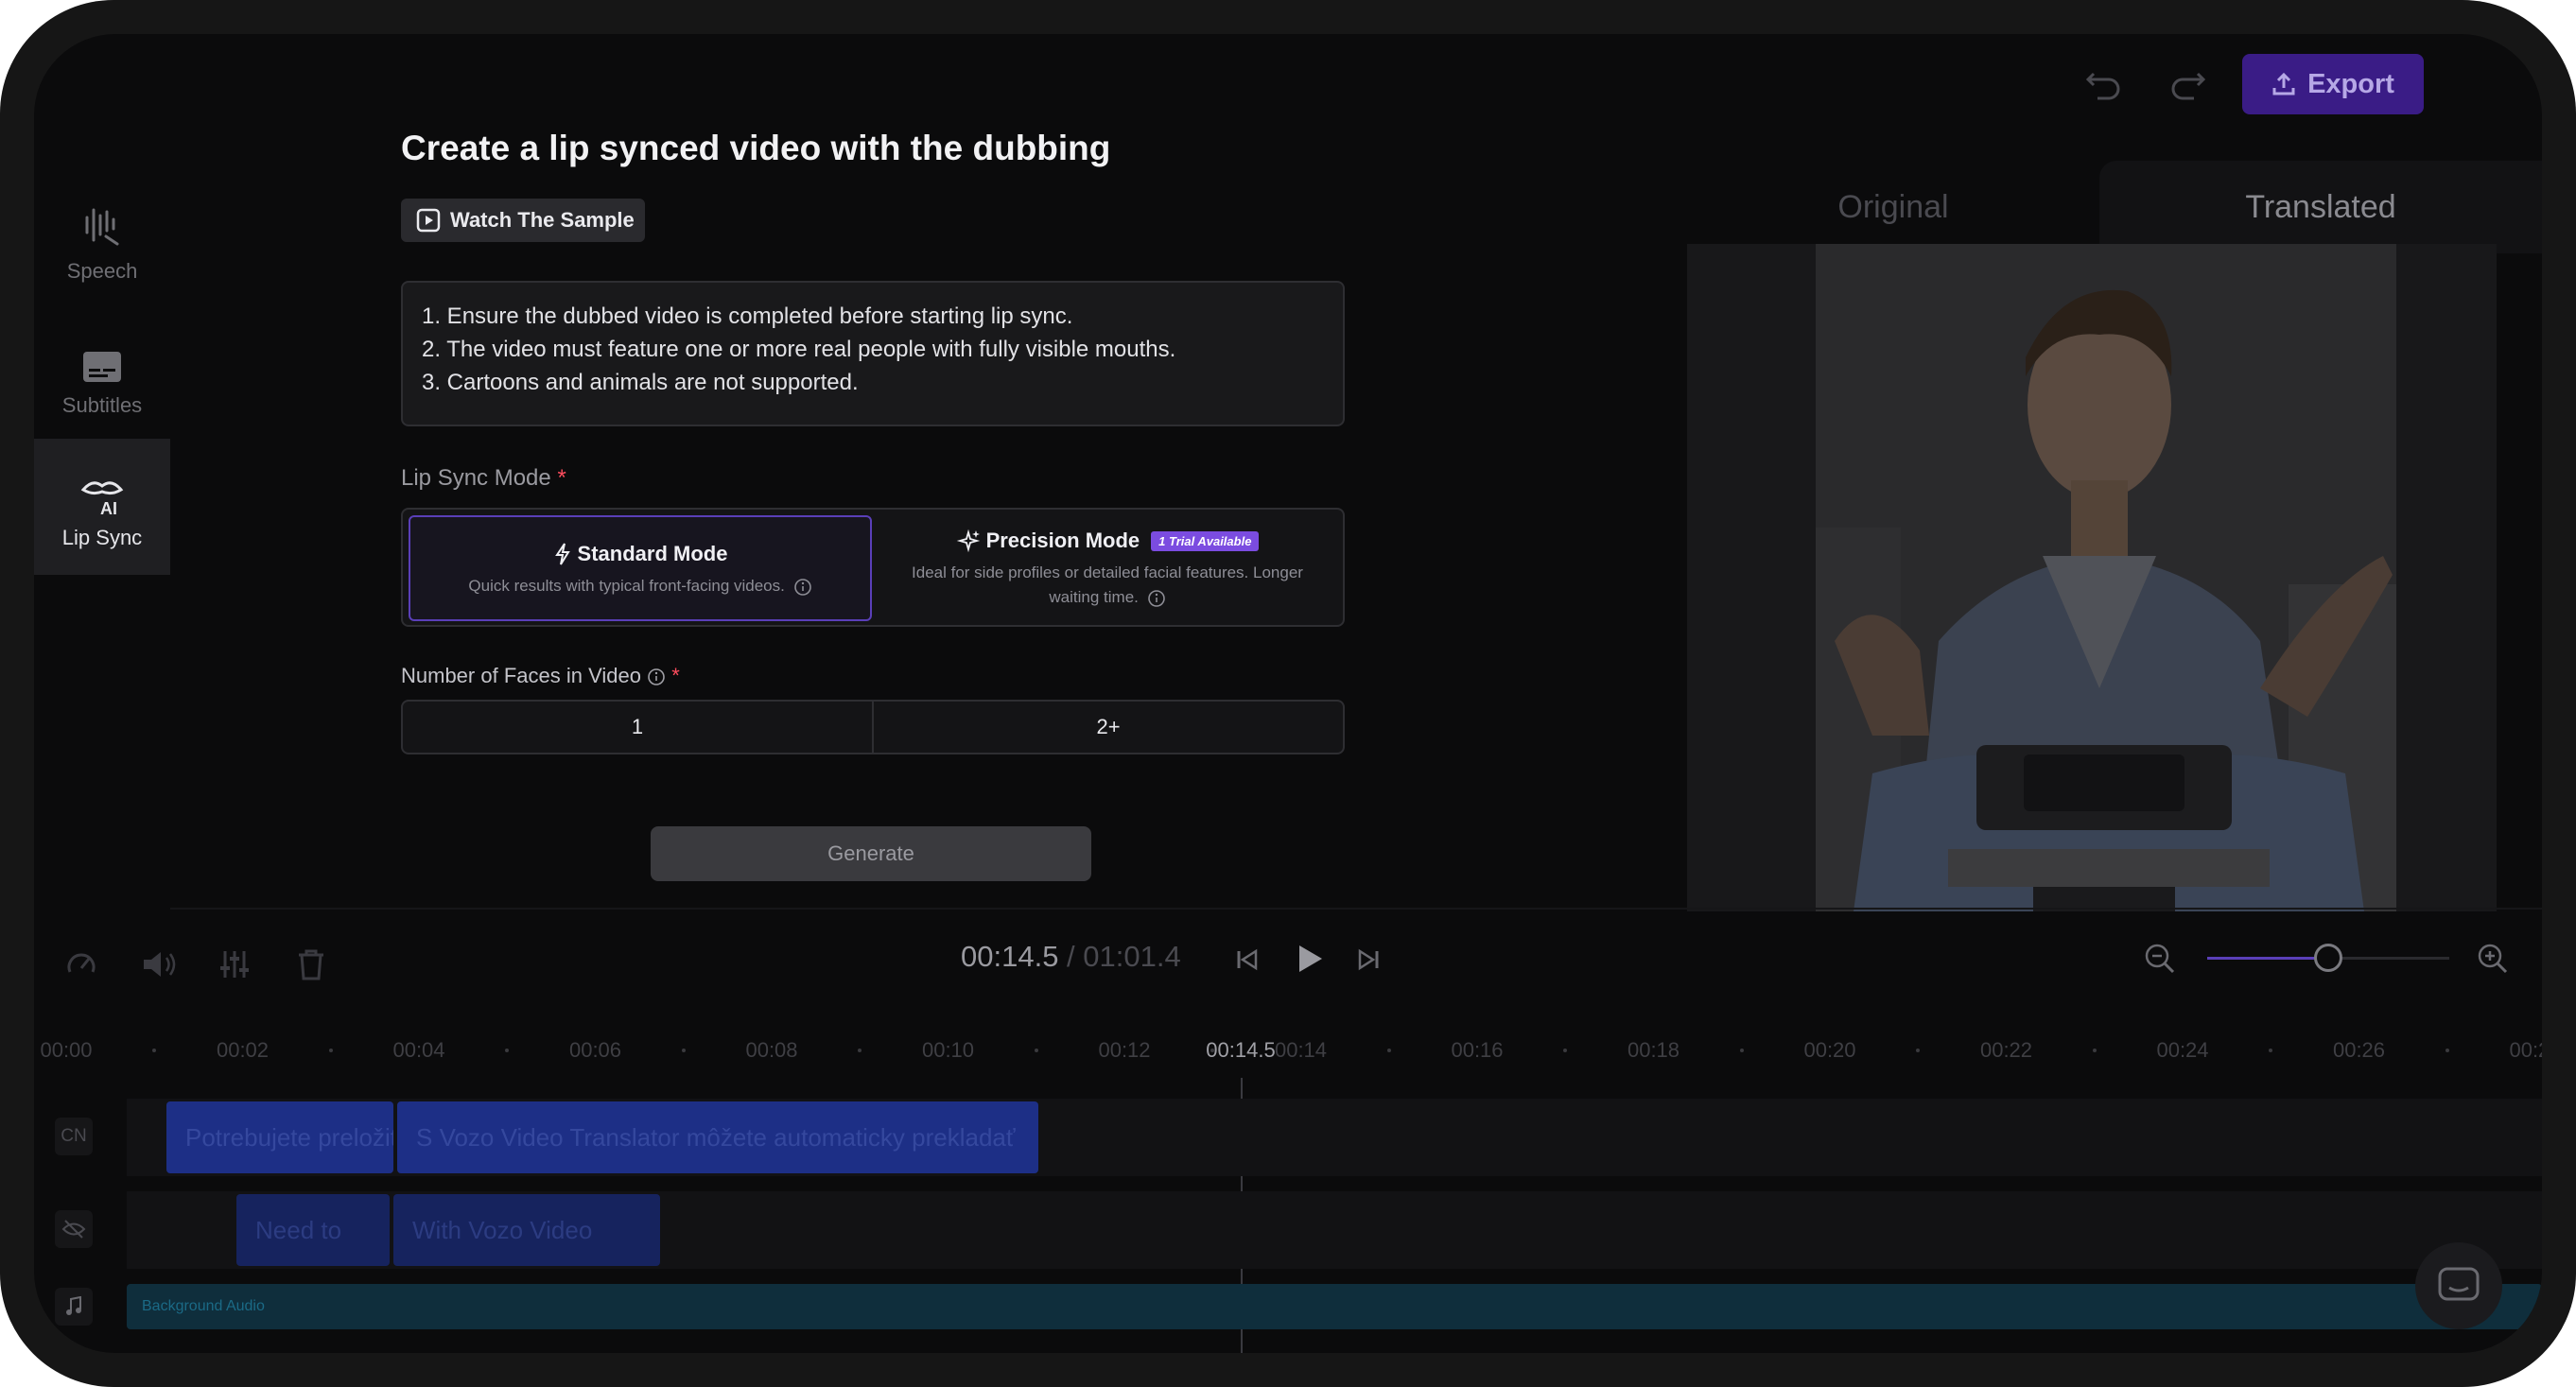  I want to click on total-time: 01:01.4, so click(1132, 956).